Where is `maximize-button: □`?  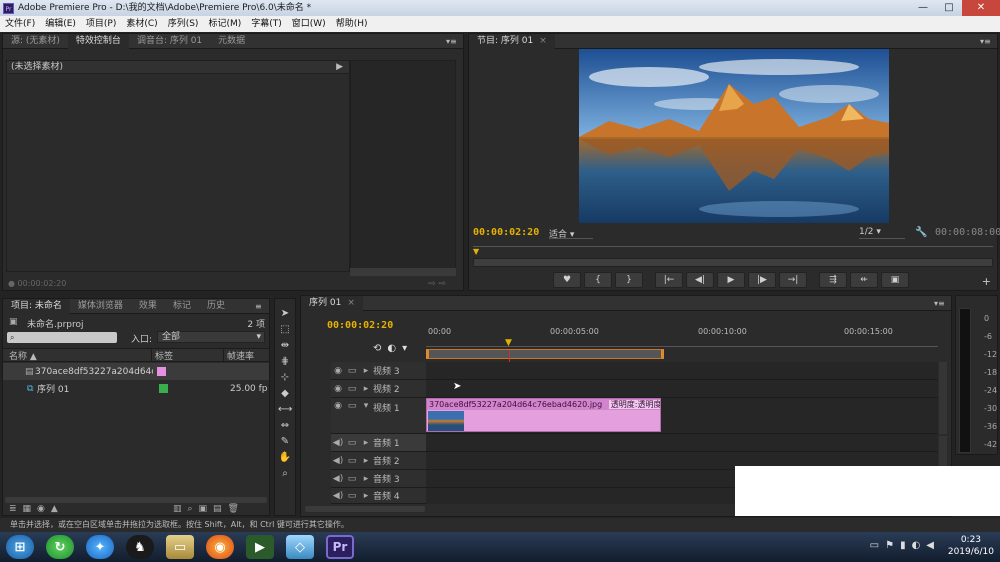
maximize-button: □ is located at coordinates (949, 8).